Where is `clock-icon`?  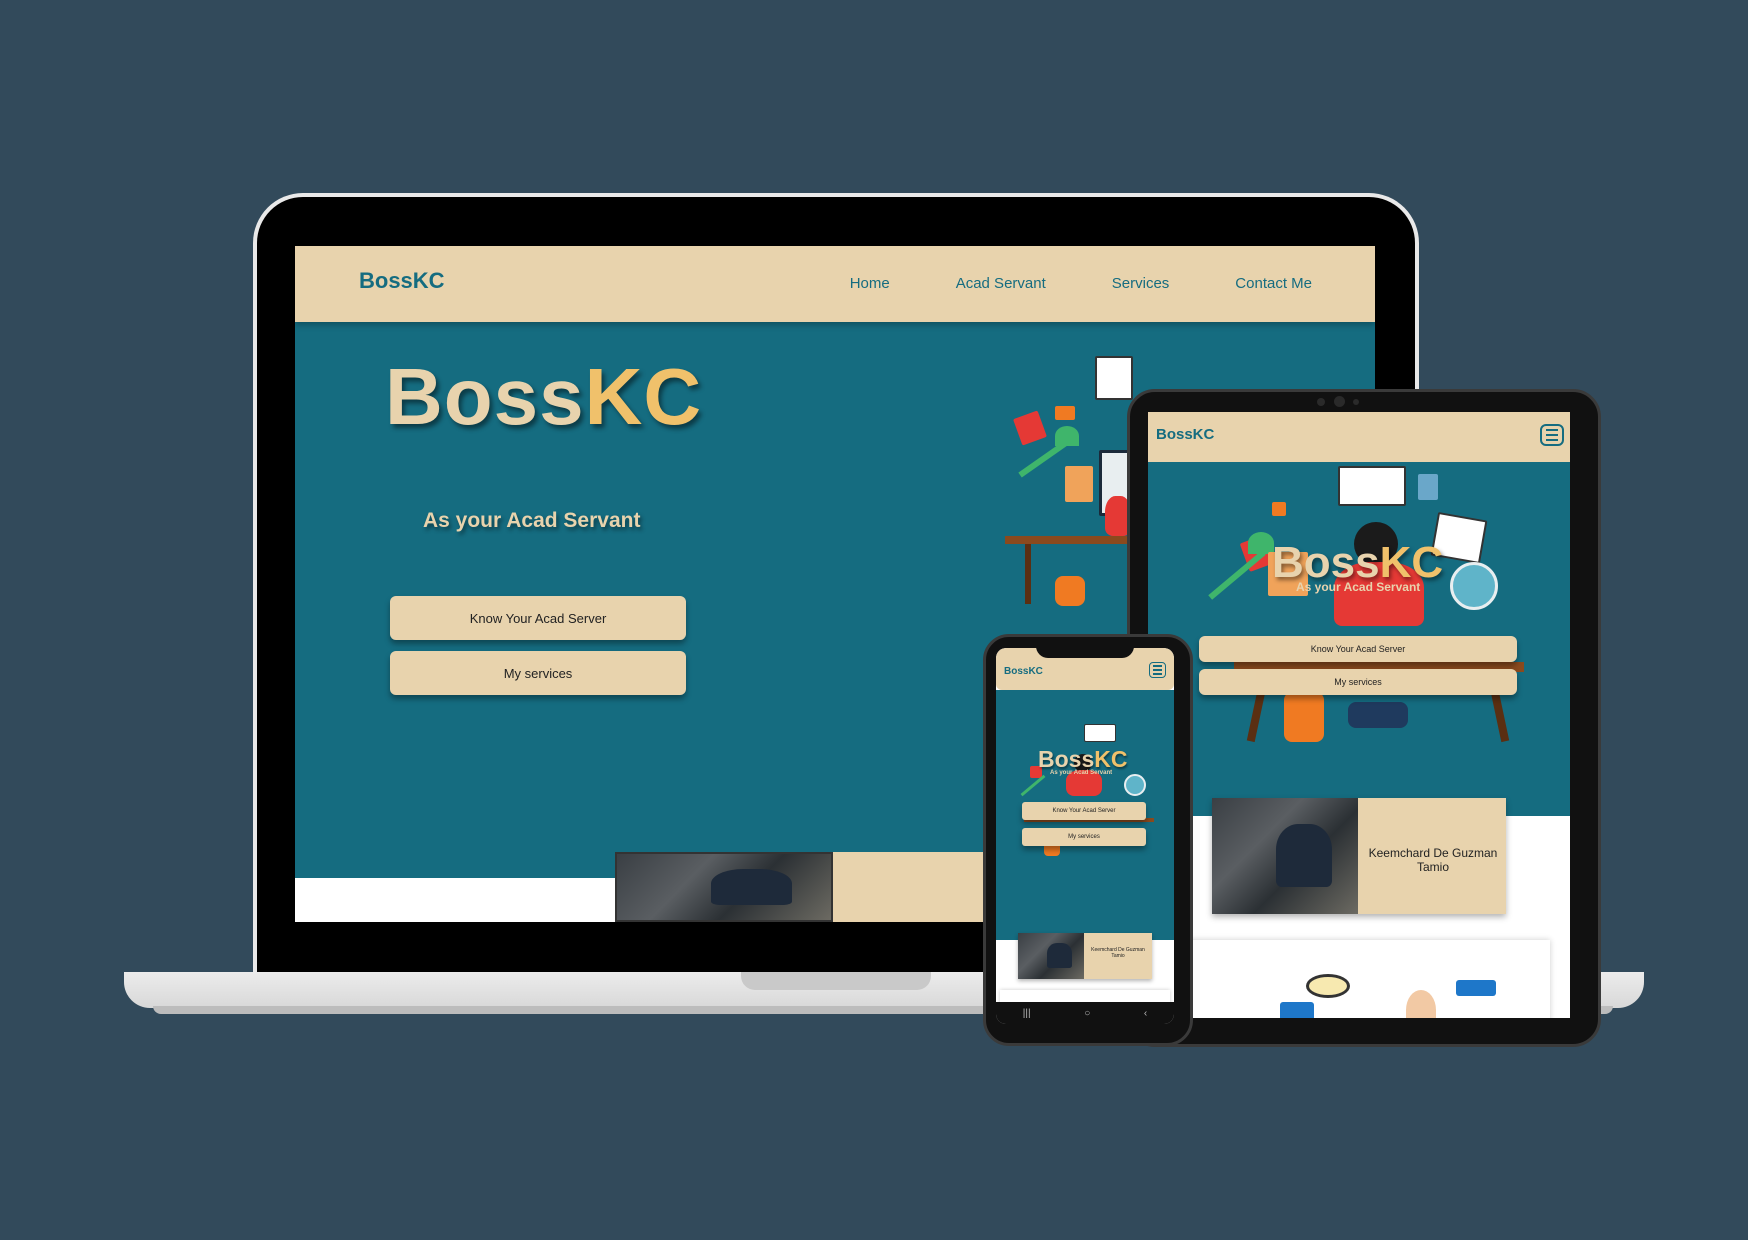 clock-icon is located at coordinates (1328, 986).